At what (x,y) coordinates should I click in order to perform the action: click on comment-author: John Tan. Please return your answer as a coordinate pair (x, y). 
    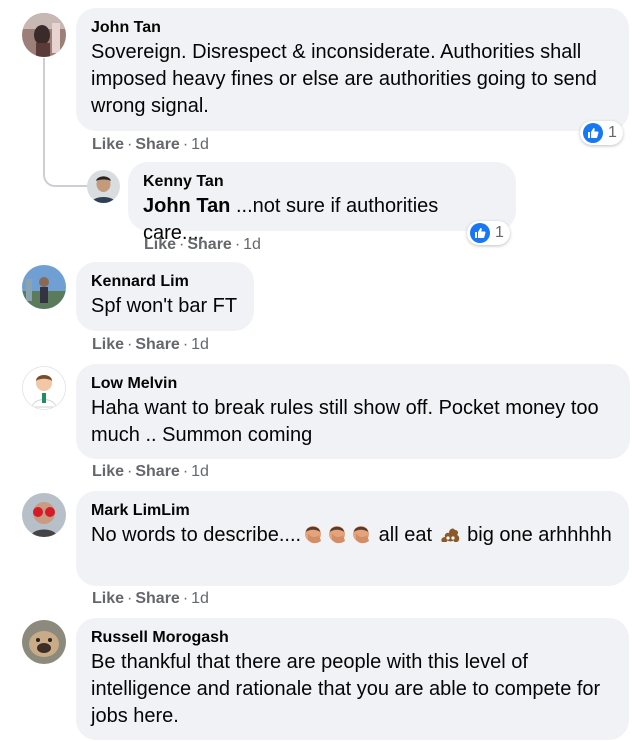
    Looking at the image, I should click on (353, 27).